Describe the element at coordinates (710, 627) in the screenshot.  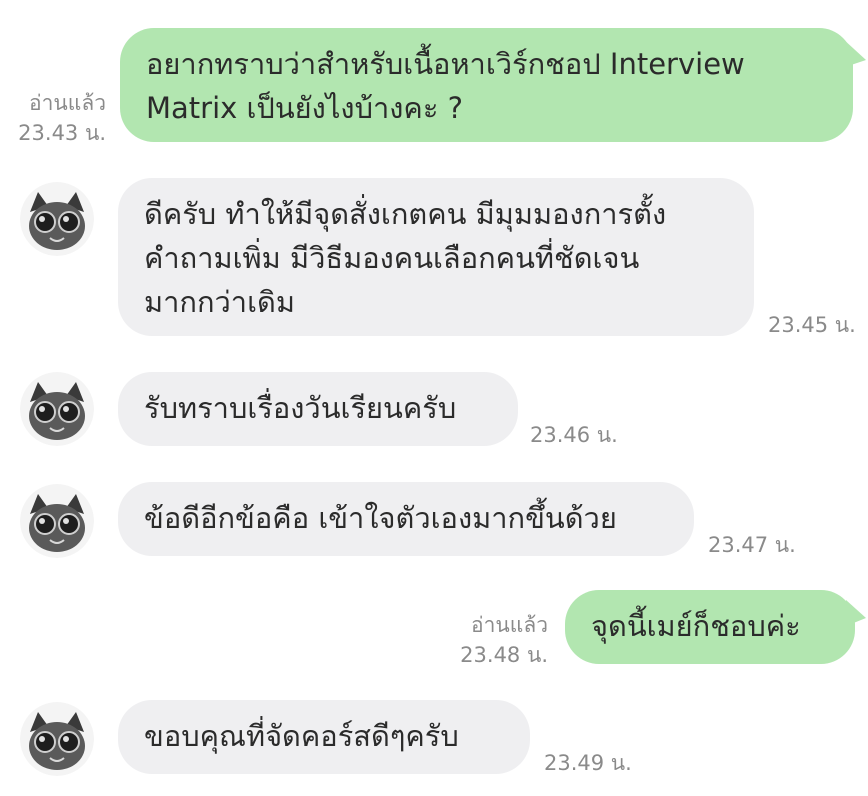
I see `outgoing-message-bubble: จุดนี้เมย์ก็ชอบค่ะ` at that location.